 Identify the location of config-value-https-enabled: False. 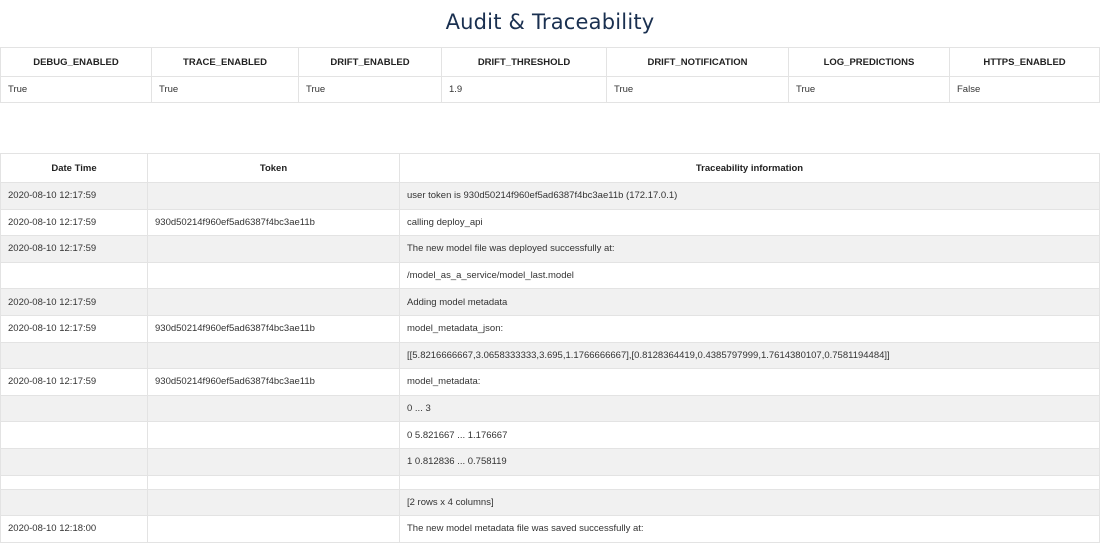
(1024, 89).